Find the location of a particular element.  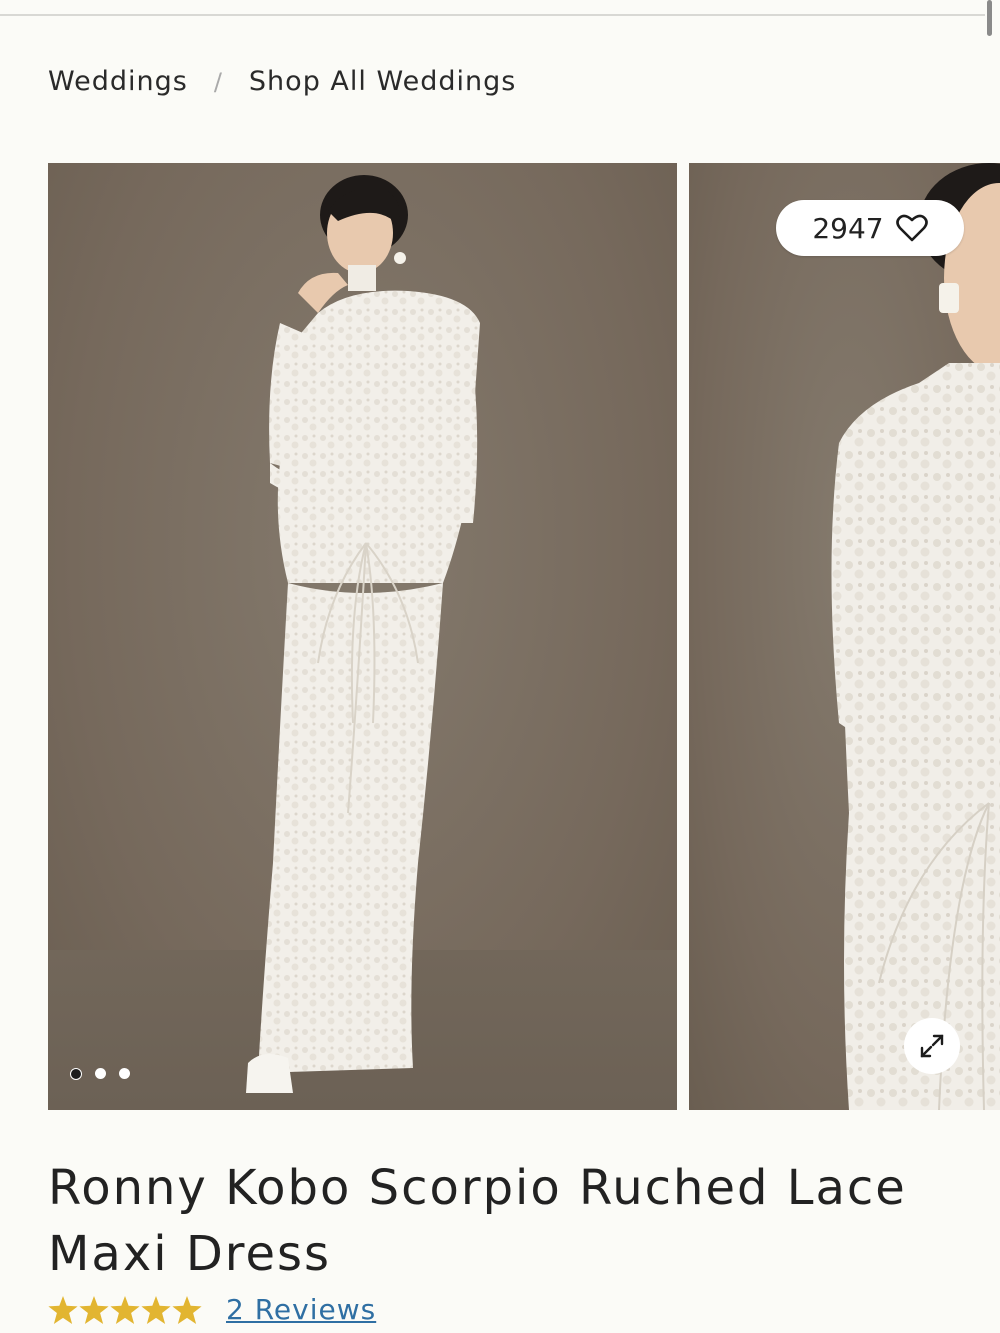

breadcrumb-weddings: Weddings is located at coordinates (118, 81).